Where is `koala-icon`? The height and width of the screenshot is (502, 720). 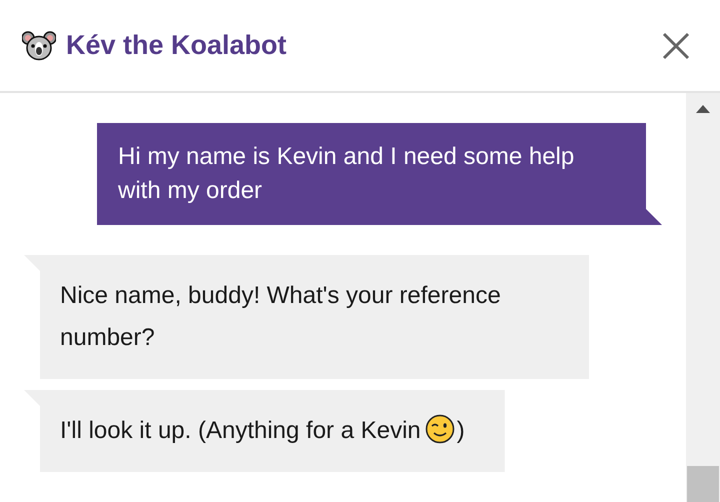 koala-icon is located at coordinates (39, 45).